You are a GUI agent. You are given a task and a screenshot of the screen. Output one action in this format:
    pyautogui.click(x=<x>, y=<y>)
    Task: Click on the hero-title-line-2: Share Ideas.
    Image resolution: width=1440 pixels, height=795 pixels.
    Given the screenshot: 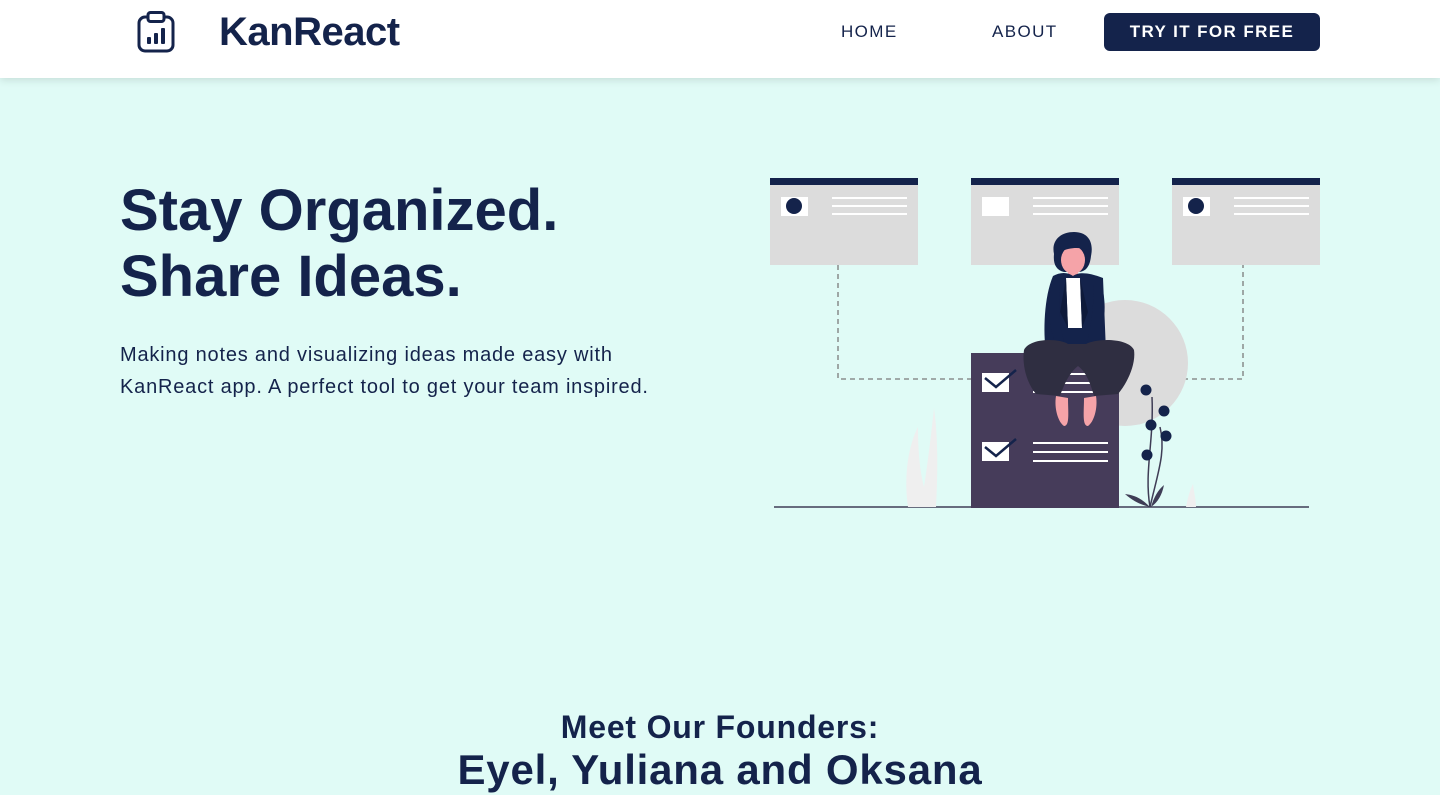 What is the action you would take?
    pyautogui.click(x=291, y=276)
    